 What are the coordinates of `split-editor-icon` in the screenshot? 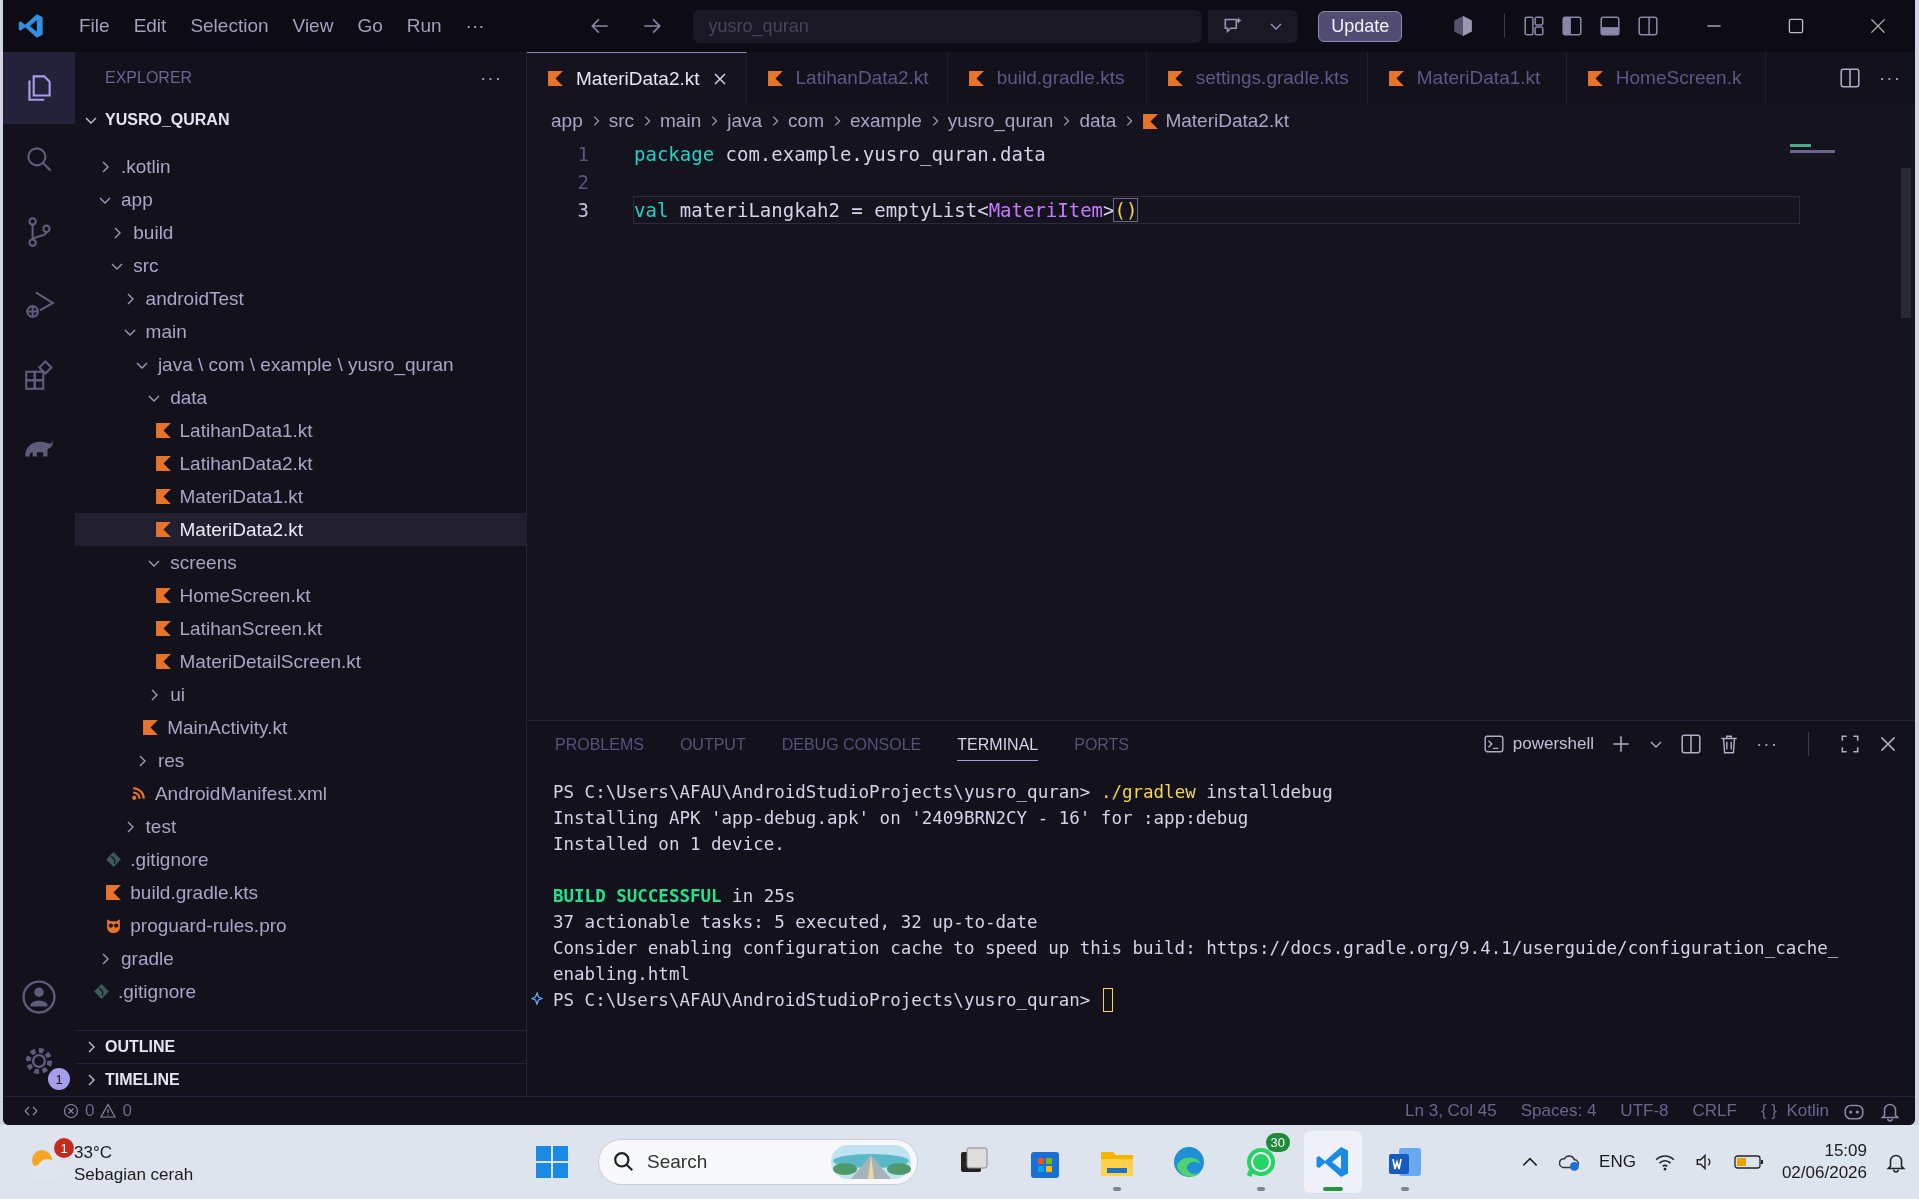 It's located at (1850, 78).